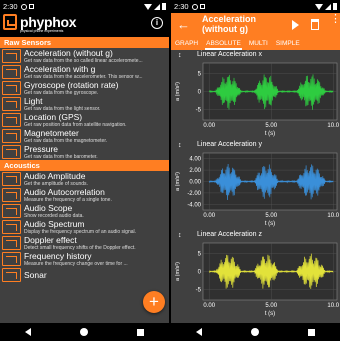  I want to click on y-tick-label: 0.00, so click(195, 183).